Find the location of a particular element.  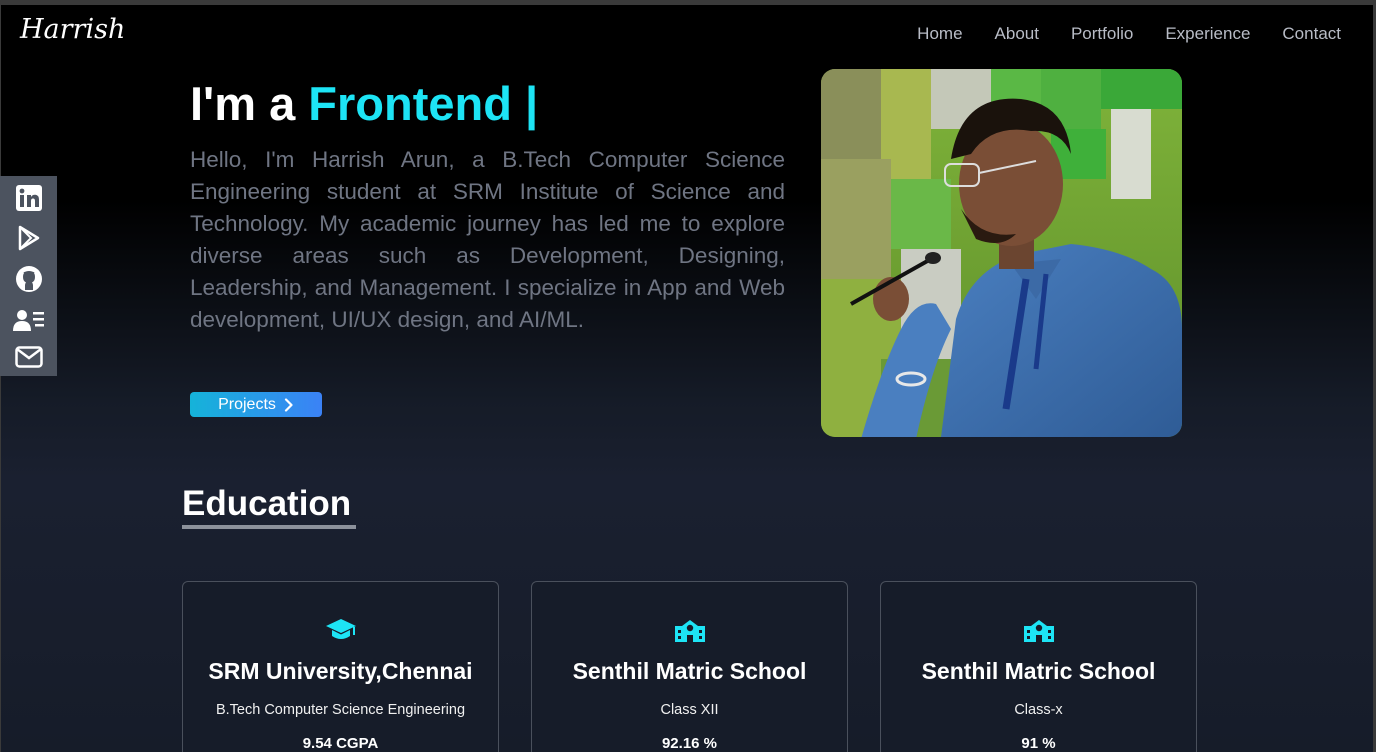

hero-title-prefix: I'm a is located at coordinates (249, 103).